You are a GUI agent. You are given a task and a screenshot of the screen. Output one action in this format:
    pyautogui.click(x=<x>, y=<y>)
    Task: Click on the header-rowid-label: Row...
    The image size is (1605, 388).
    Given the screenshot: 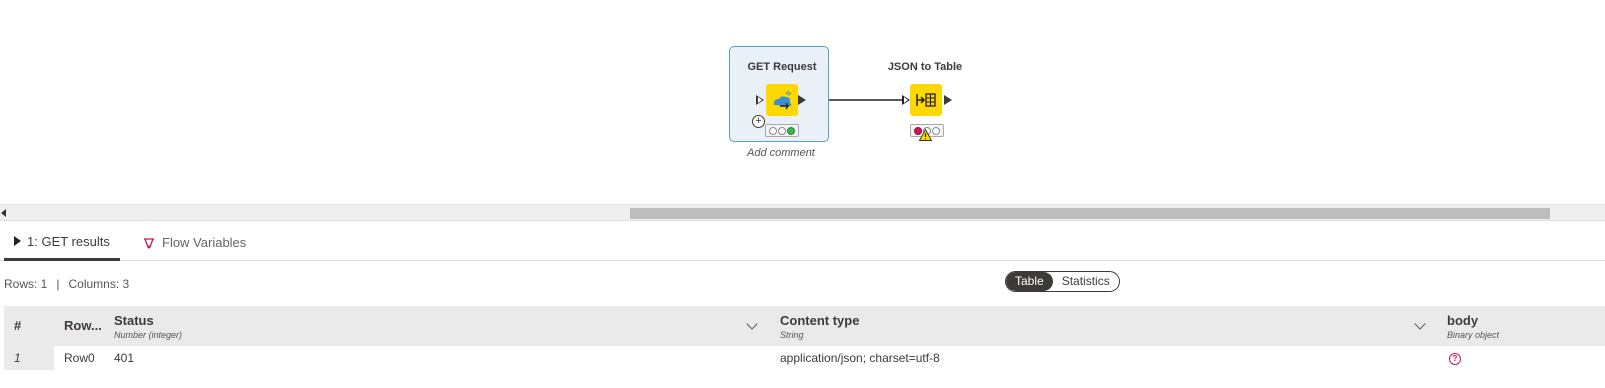 What is the action you would take?
    pyautogui.click(x=83, y=325)
    